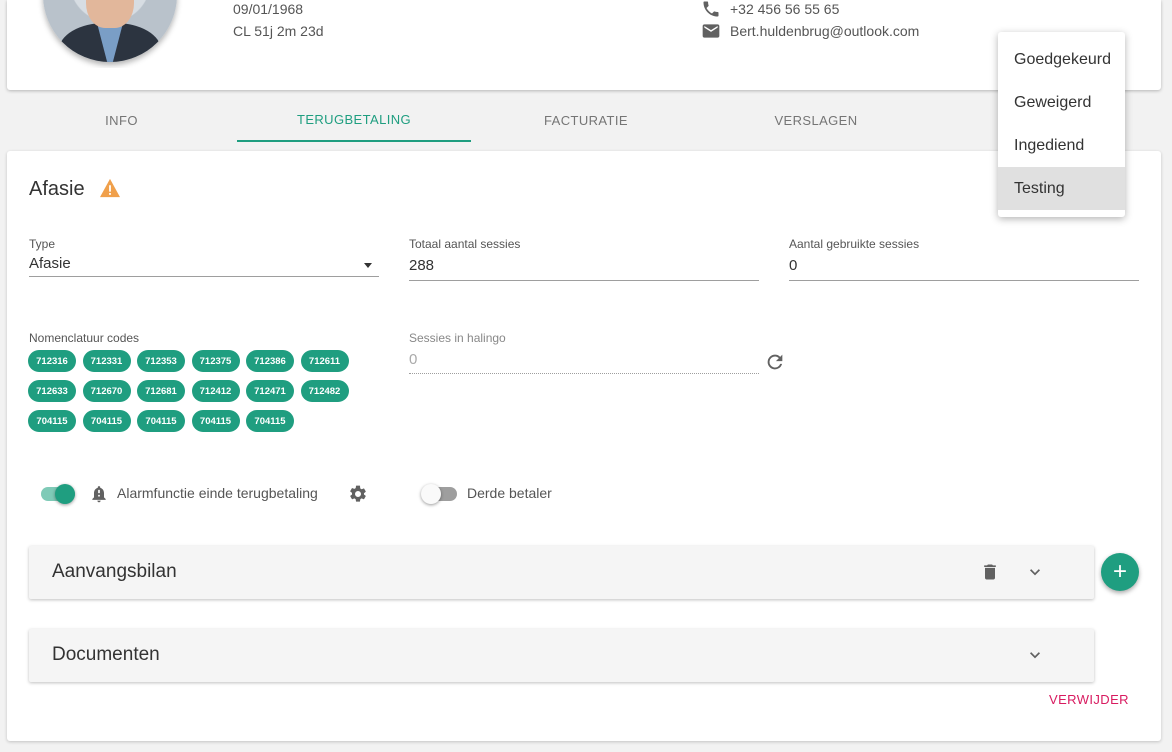 The height and width of the screenshot is (752, 1172). What do you see at coordinates (121, 120) in the screenshot?
I see `tab-info: INFO` at bounding box center [121, 120].